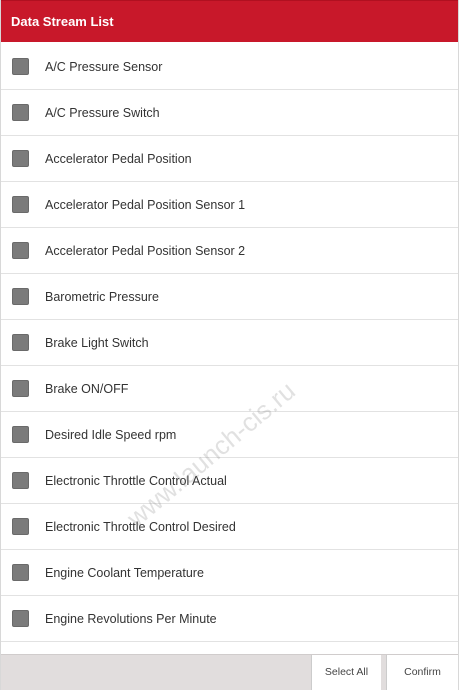 The width and height of the screenshot is (459, 690). I want to click on list-item-label: Accelerator Pedal Position Sensor 1, so click(145, 204).